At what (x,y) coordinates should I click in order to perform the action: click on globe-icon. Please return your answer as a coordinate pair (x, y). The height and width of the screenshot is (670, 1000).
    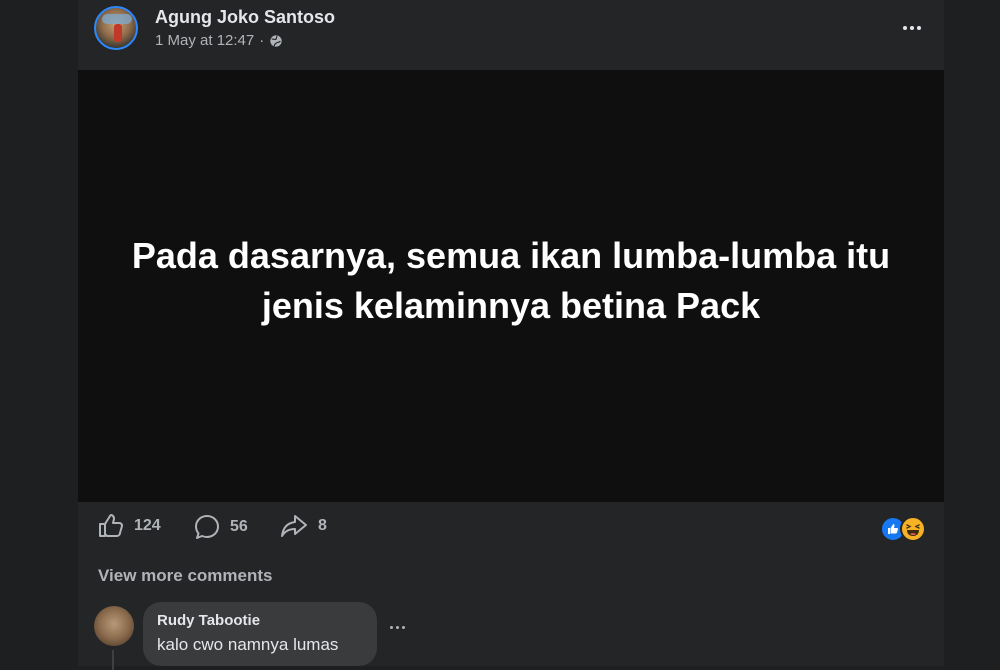
    Looking at the image, I should click on (276, 40).